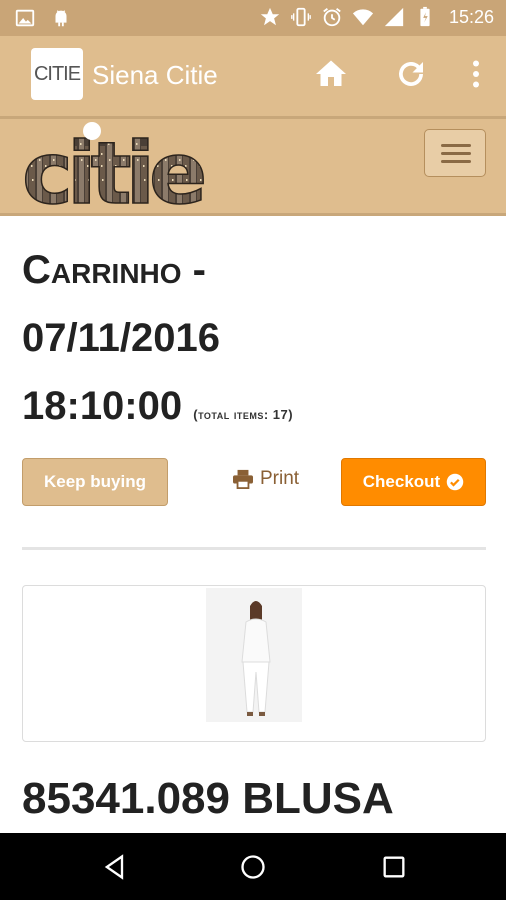 This screenshot has width=506, height=900. Describe the element at coordinates (102, 406) in the screenshot. I see `cart-time: 18:10:00` at that location.